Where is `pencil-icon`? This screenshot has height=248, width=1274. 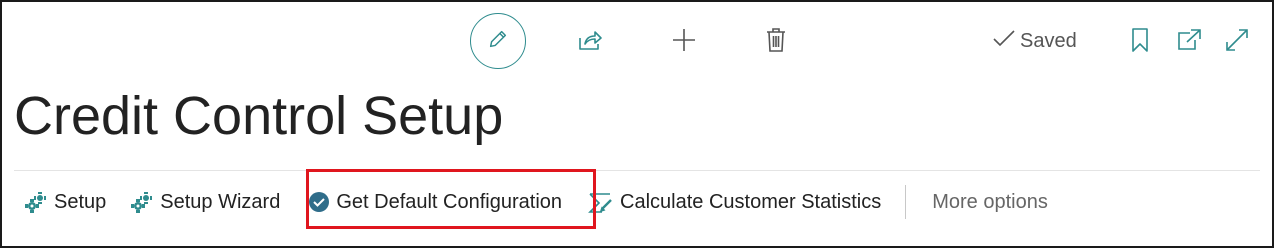 pencil-icon is located at coordinates (498, 41).